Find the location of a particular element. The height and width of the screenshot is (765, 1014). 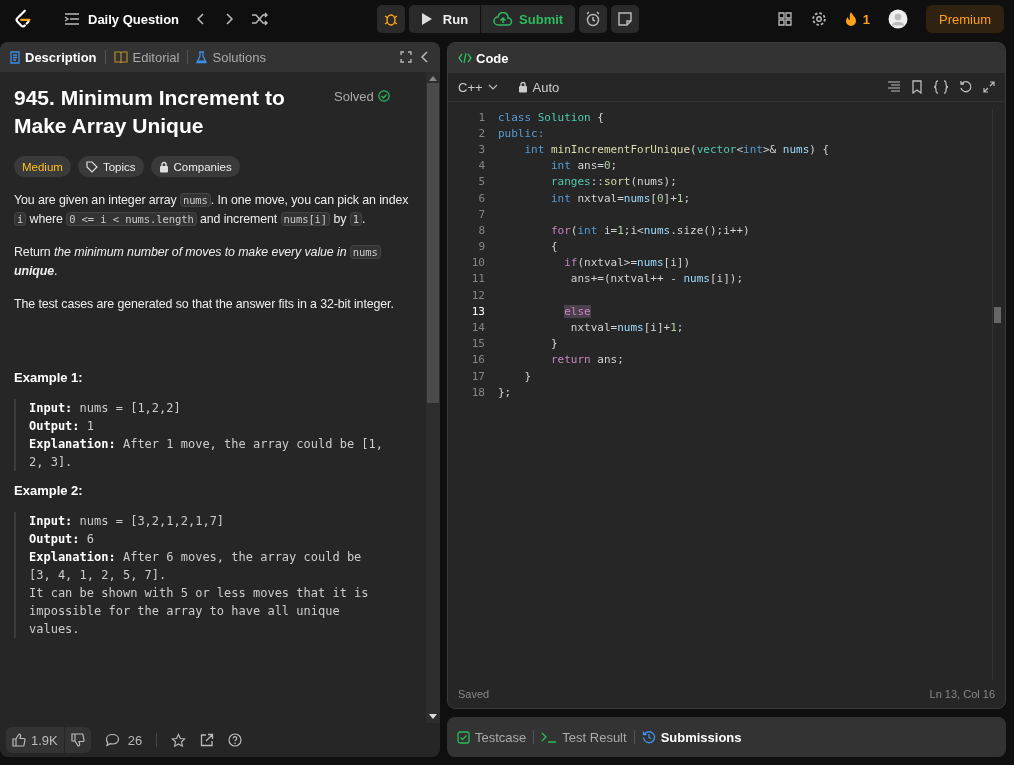

line-number: 7 is located at coordinates (481, 214).